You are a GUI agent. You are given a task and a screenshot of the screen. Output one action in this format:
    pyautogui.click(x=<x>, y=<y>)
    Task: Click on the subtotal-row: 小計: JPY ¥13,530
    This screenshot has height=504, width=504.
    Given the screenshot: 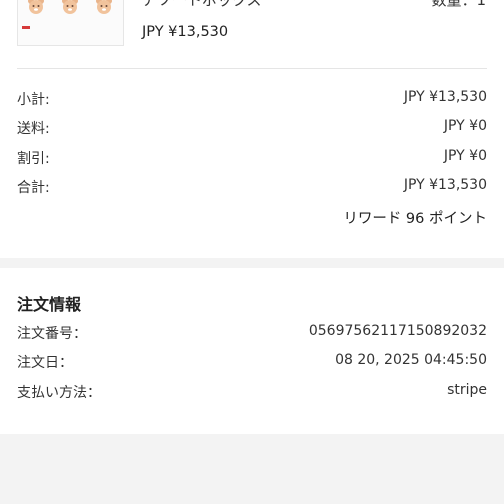 What is the action you would take?
    pyautogui.click(x=252, y=100)
    